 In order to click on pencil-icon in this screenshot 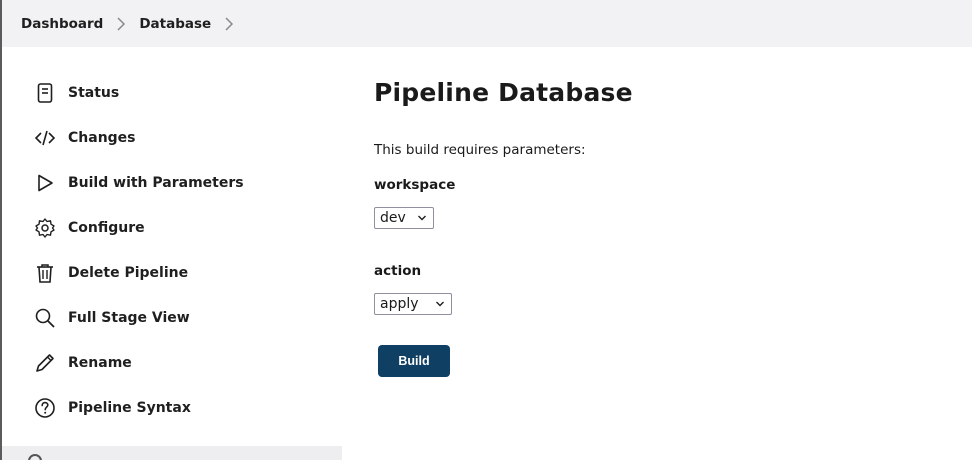, I will do `click(45, 363)`.